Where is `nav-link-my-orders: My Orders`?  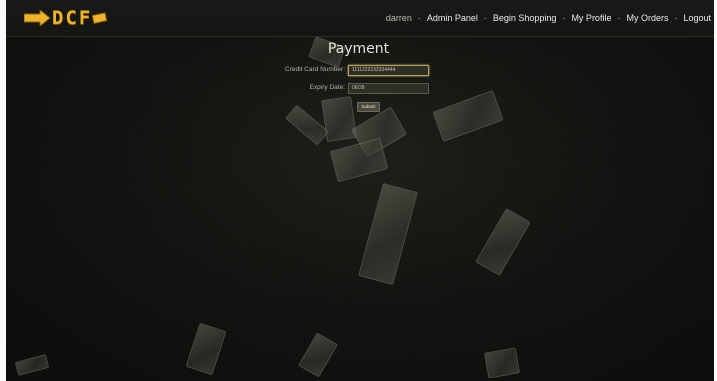 nav-link-my-orders: My Orders is located at coordinates (647, 18).